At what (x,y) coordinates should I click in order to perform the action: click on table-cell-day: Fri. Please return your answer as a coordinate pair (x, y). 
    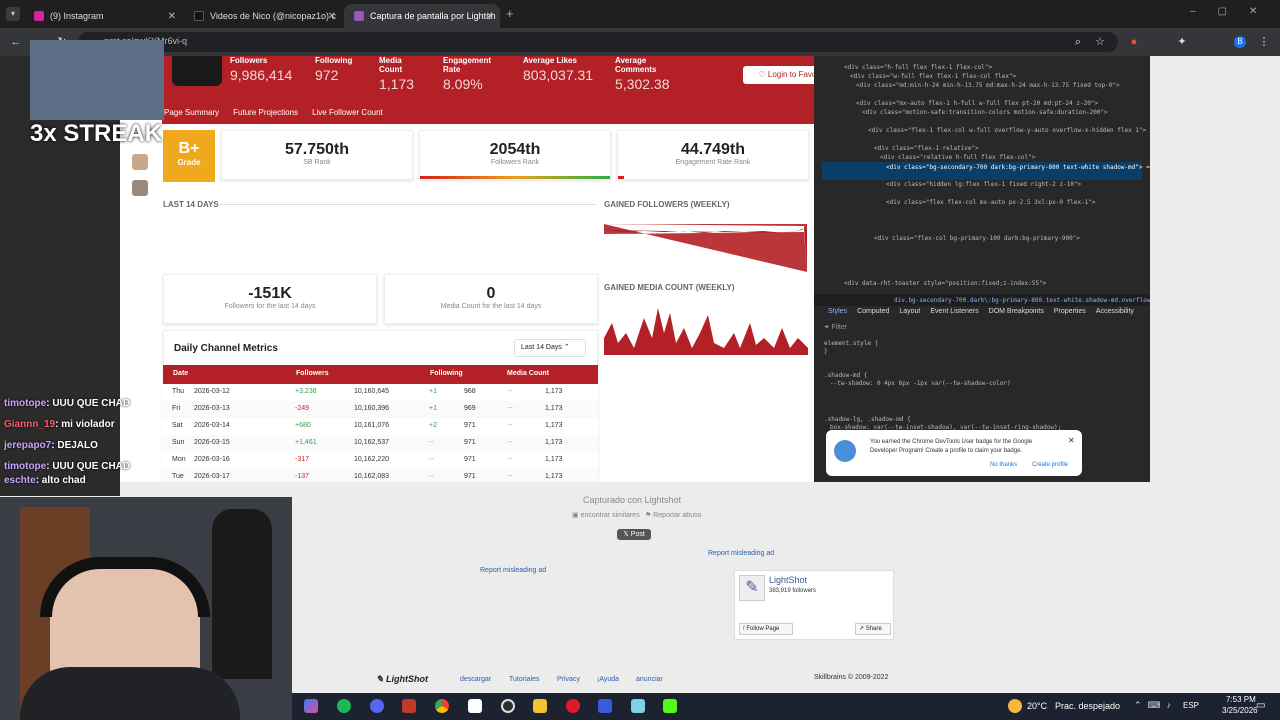
    Looking at the image, I should click on (176, 408).